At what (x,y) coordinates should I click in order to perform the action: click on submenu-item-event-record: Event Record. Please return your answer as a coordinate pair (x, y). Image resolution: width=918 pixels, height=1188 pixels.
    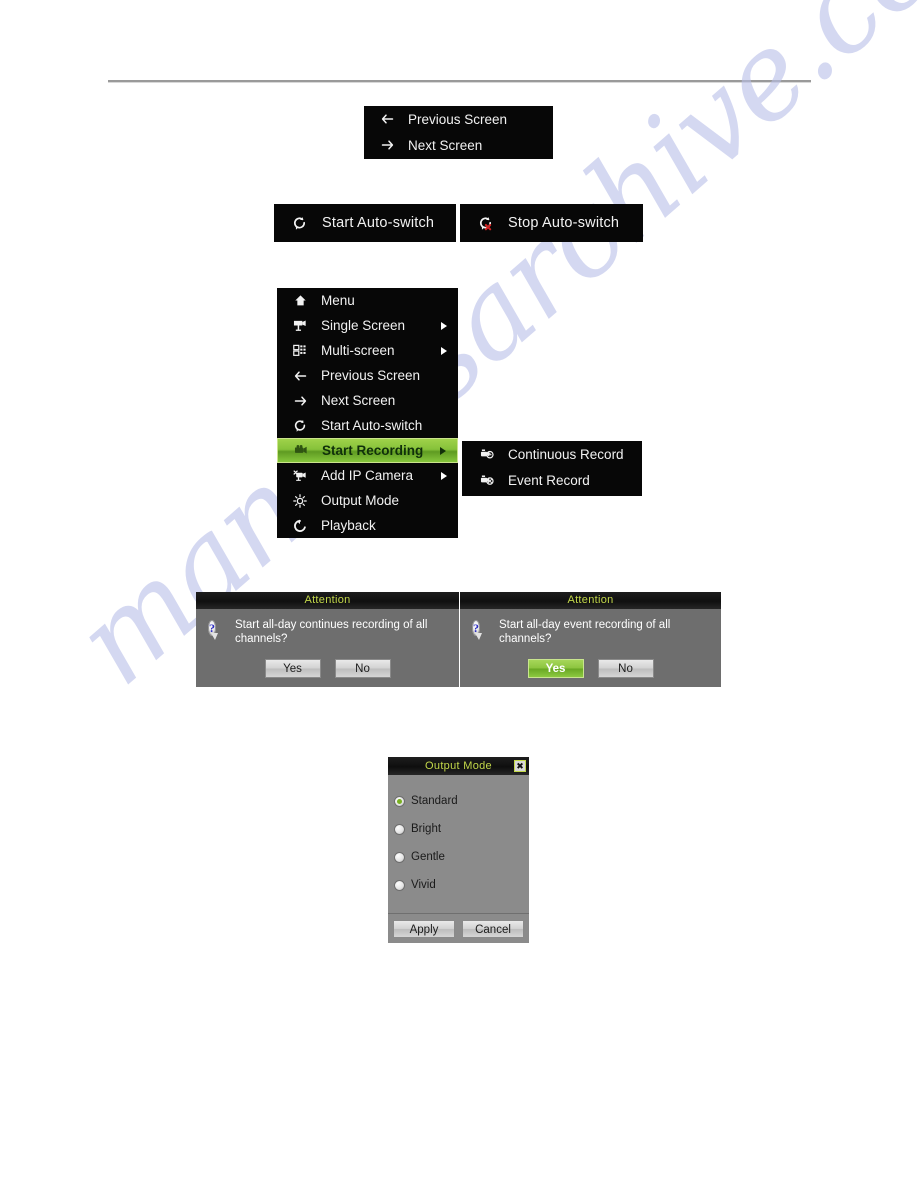
    Looking at the image, I should click on (552, 480).